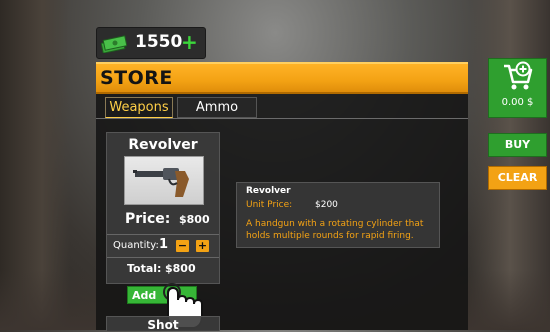 The width and height of the screenshot is (550, 332). I want to click on tab-ammo: Ammo, so click(217, 107).